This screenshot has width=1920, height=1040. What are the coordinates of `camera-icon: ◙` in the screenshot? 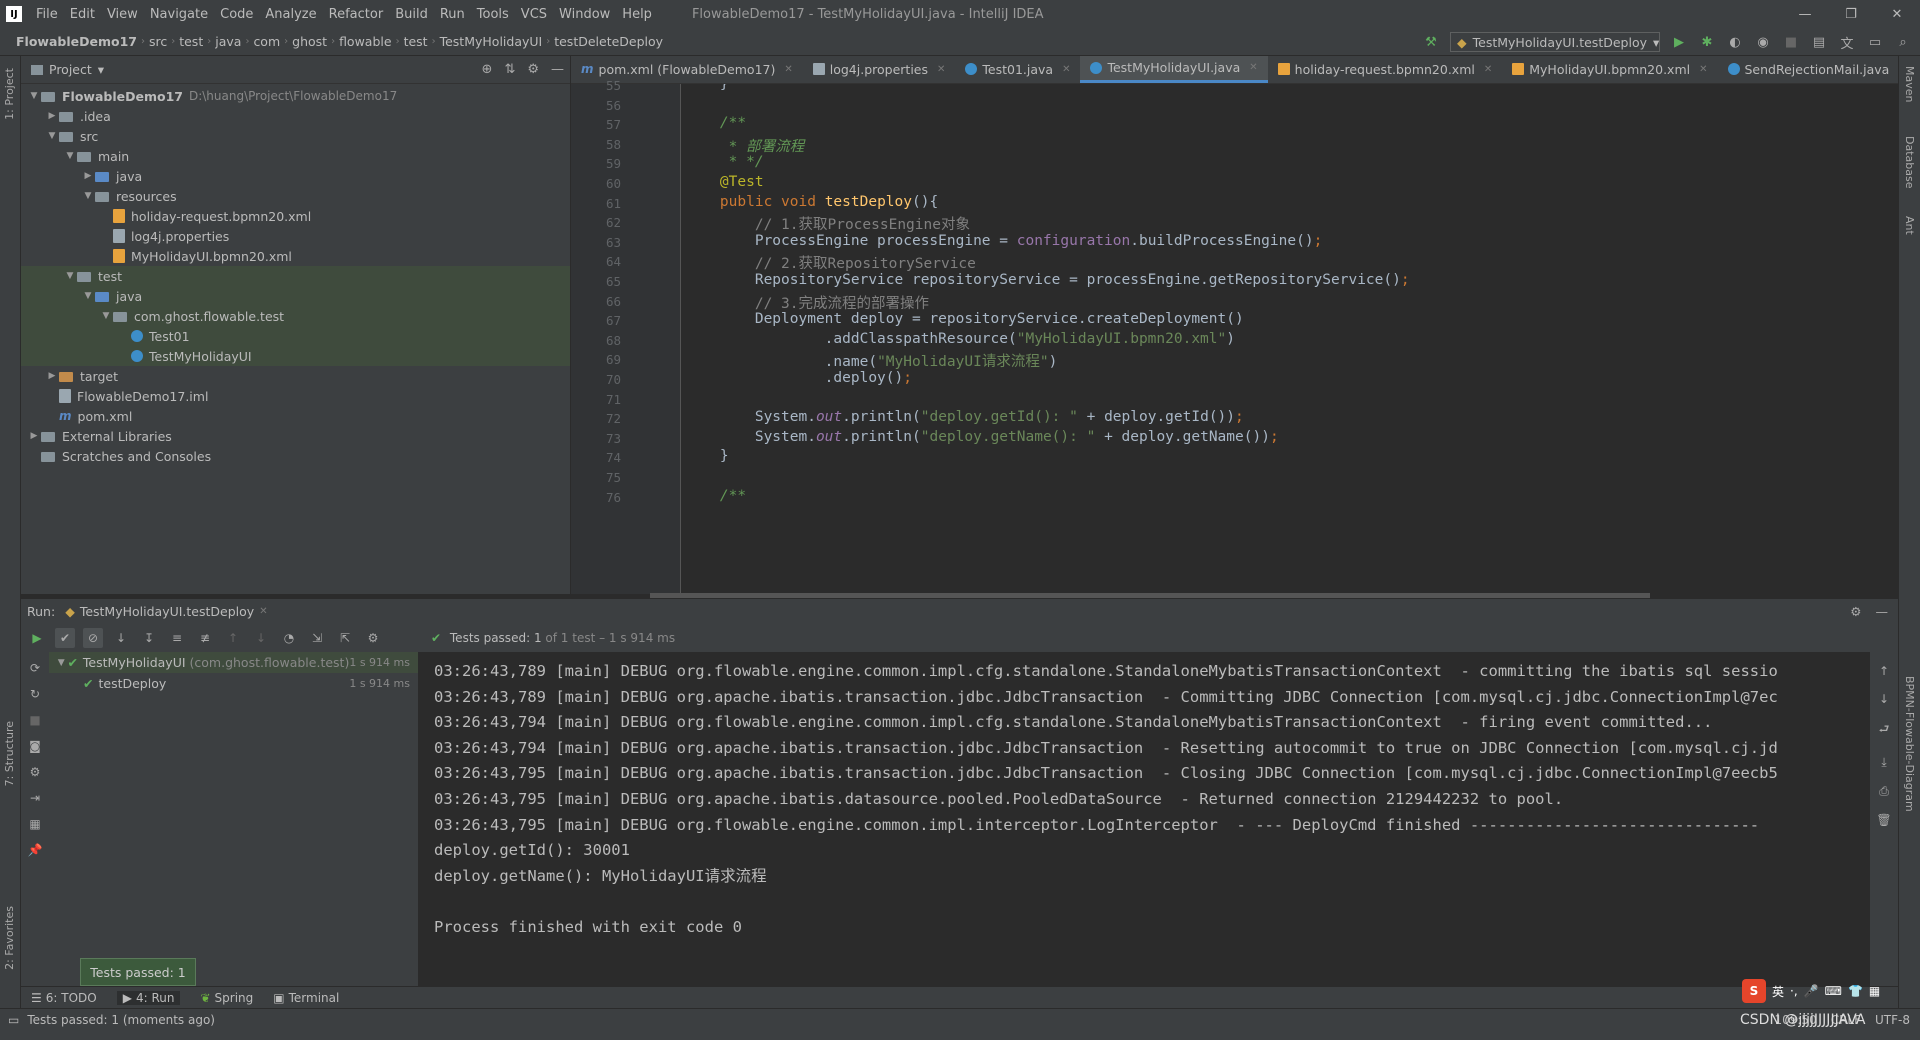 It's located at (35, 746).